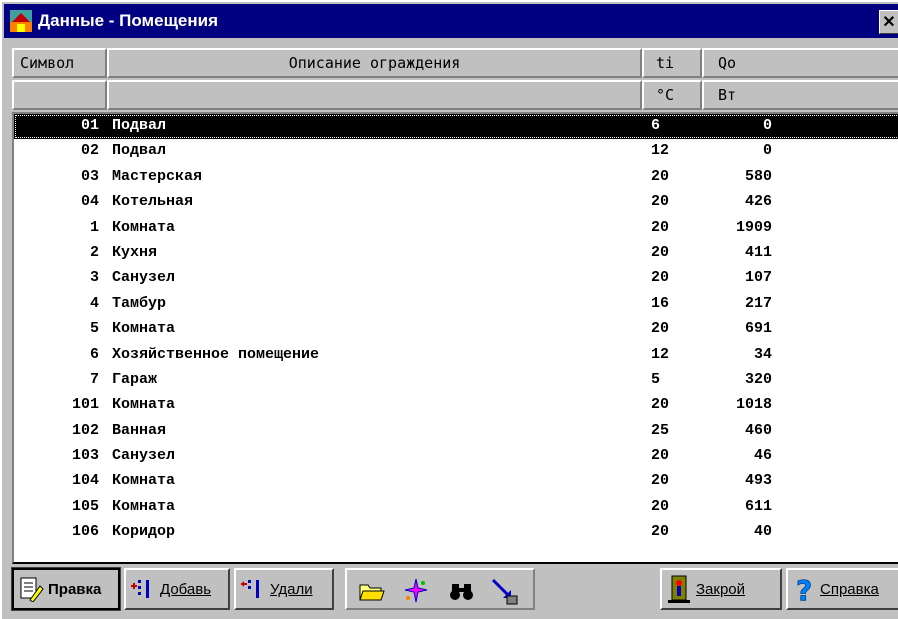 This screenshot has height=619, width=898. What do you see at coordinates (128, 20) in the screenshot?
I see `window-title: Данные - Помещения` at bounding box center [128, 20].